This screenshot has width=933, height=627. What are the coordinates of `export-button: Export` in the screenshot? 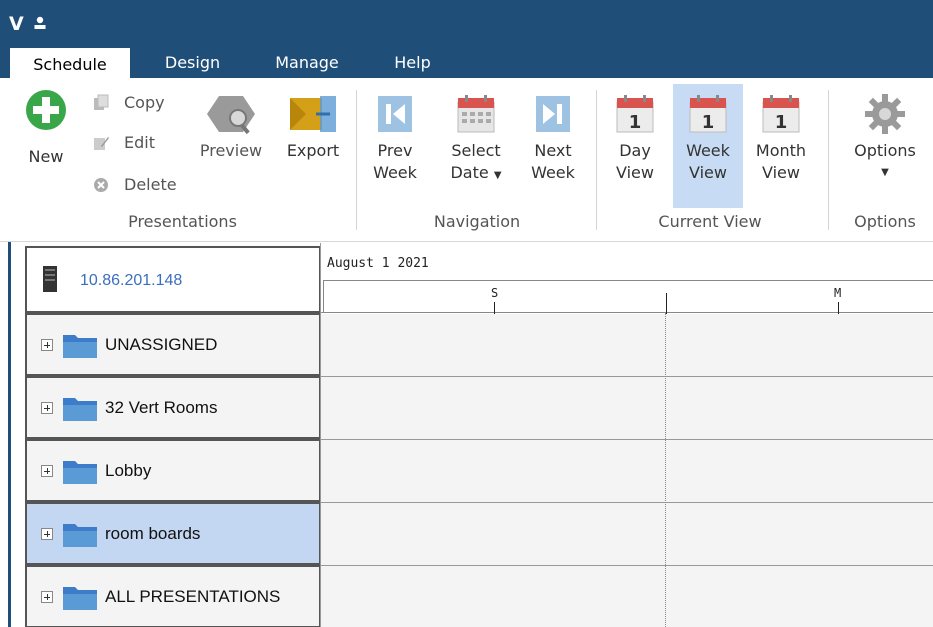 It's located at (313, 127).